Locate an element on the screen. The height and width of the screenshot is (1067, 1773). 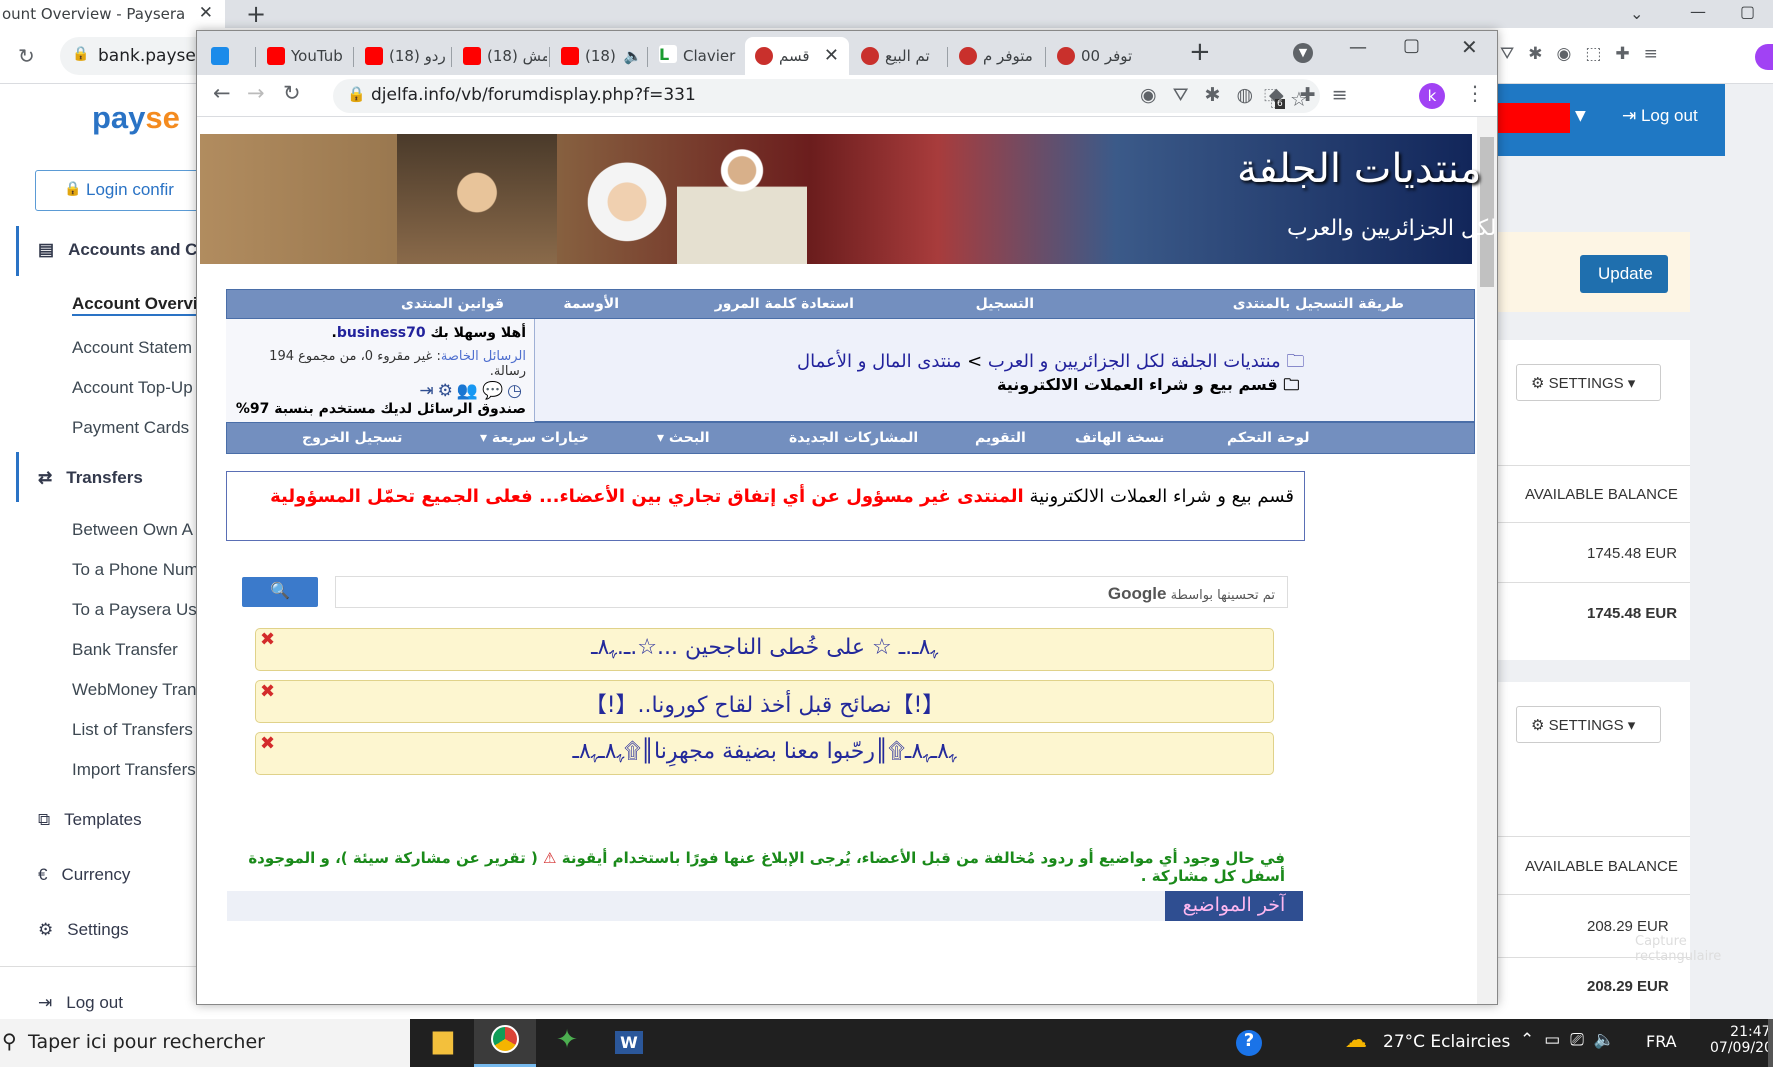
sidebar-logout: ⇥ Log out is located at coordinates (80, 1003).